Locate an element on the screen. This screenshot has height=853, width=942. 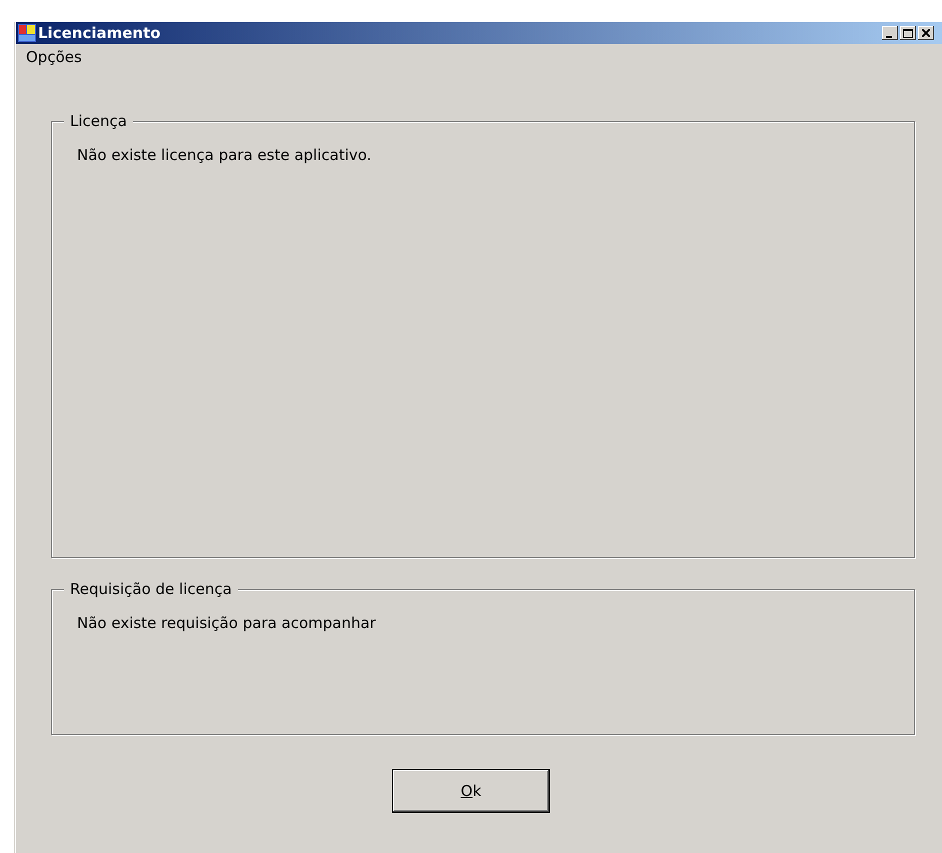
window-title: Licenciamento is located at coordinates (99, 33).